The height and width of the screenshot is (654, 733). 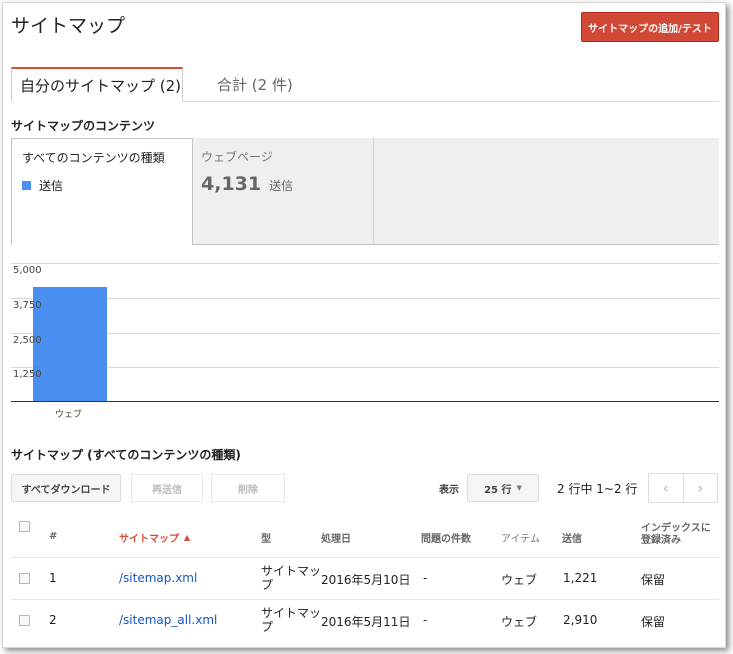 What do you see at coordinates (187, 537) in the screenshot?
I see `sort-ascending-icon: ▲` at bounding box center [187, 537].